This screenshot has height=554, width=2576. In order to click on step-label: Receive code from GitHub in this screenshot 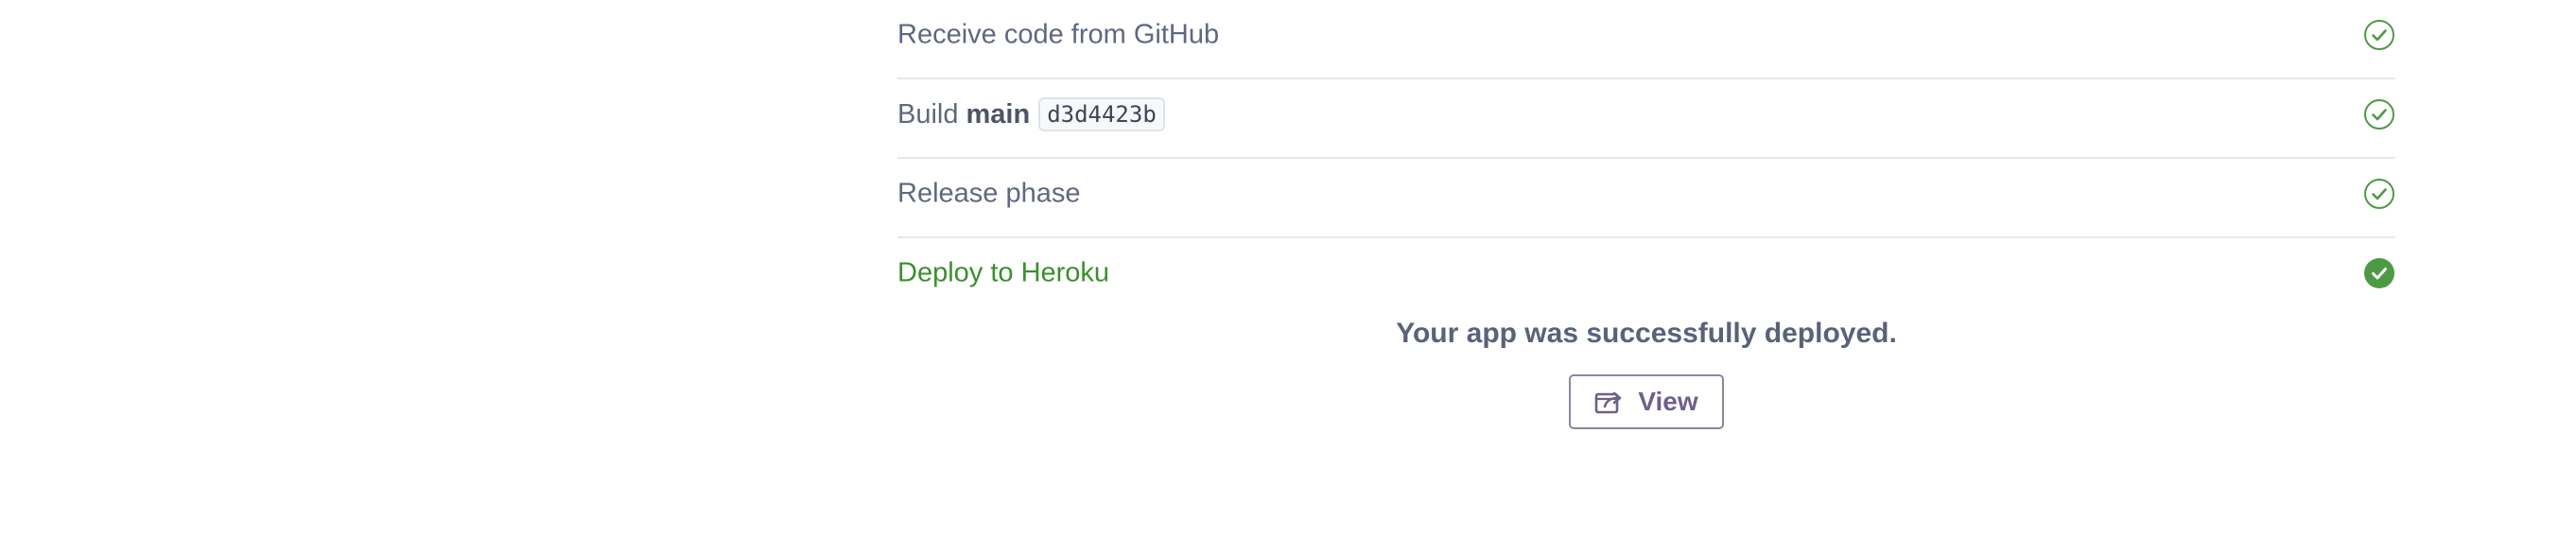, I will do `click(1058, 35)`.